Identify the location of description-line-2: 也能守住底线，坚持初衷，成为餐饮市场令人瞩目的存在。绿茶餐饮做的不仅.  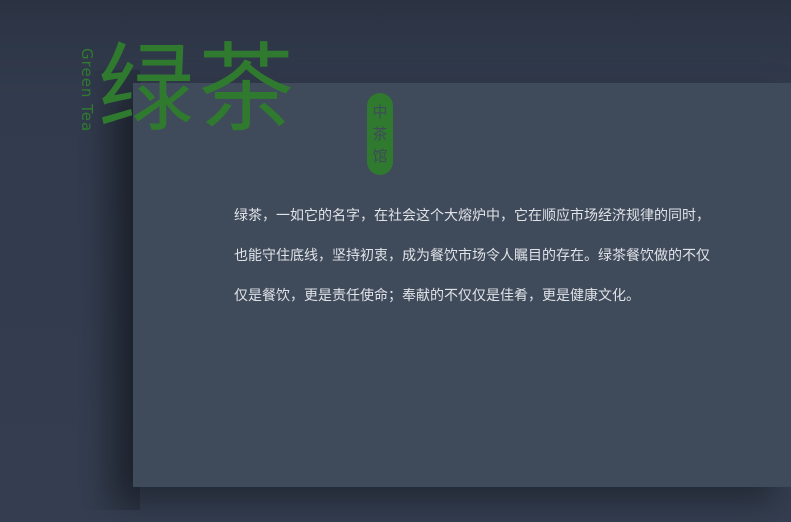
(472, 256).